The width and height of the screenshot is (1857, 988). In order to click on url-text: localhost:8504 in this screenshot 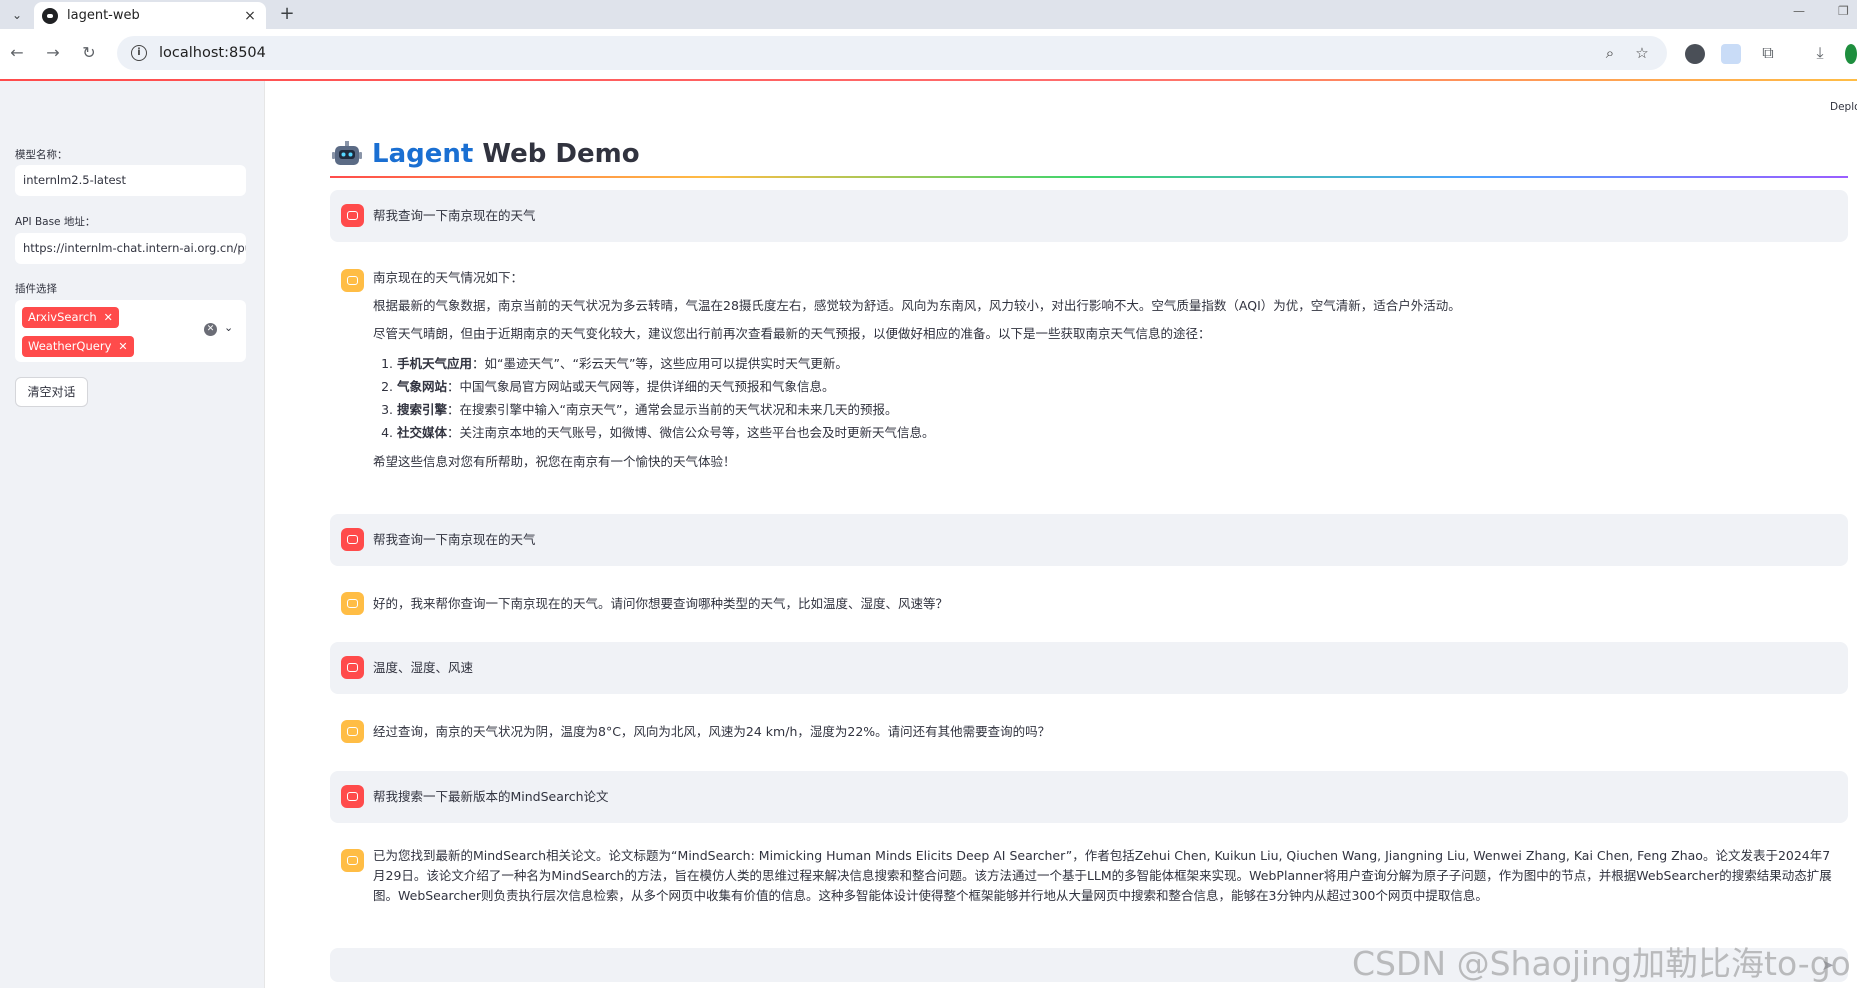, I will do `click(874, 53)`.